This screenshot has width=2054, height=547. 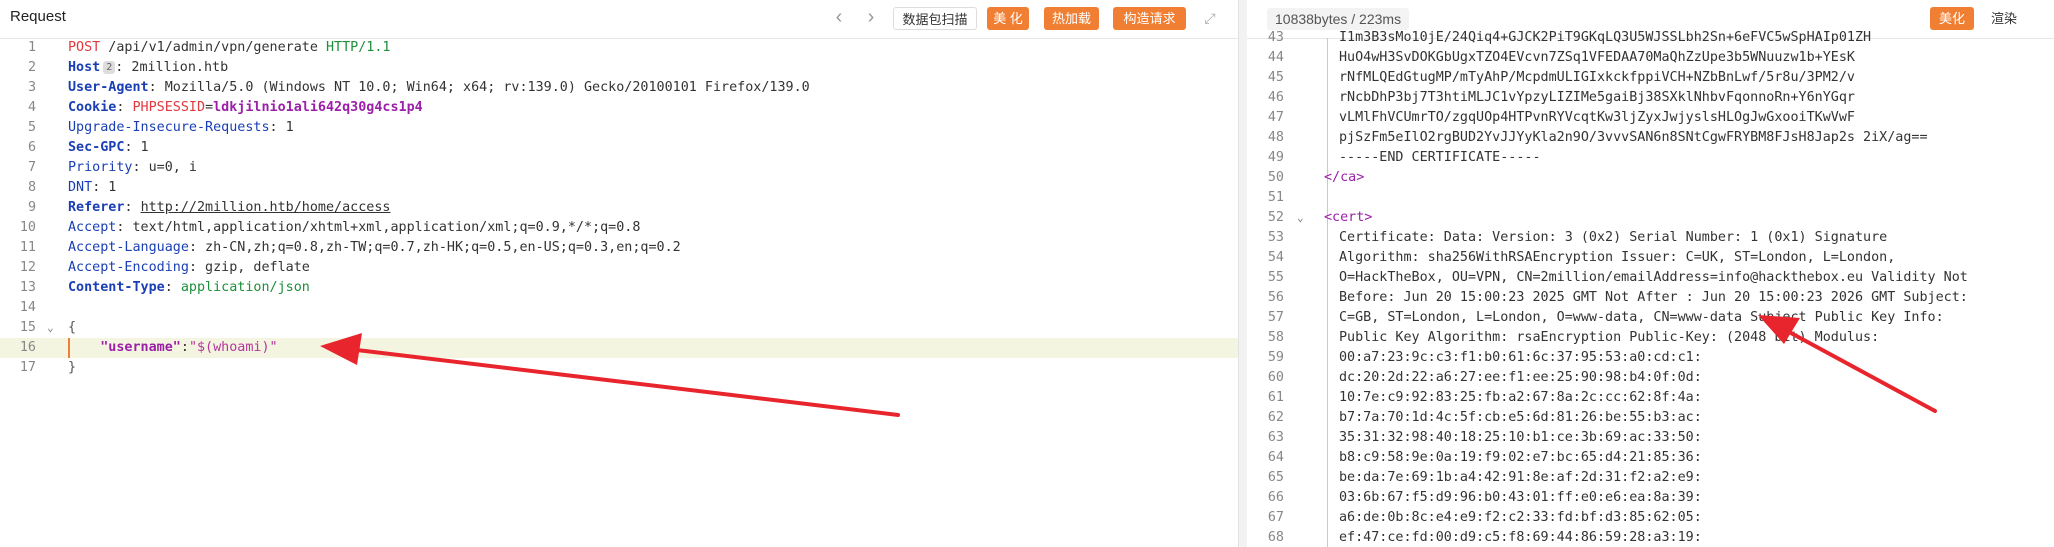 What do you see at coordinates (1275, 97) in the screenshot?
I see `line-number: 46` at bounding box center [1275, 97].